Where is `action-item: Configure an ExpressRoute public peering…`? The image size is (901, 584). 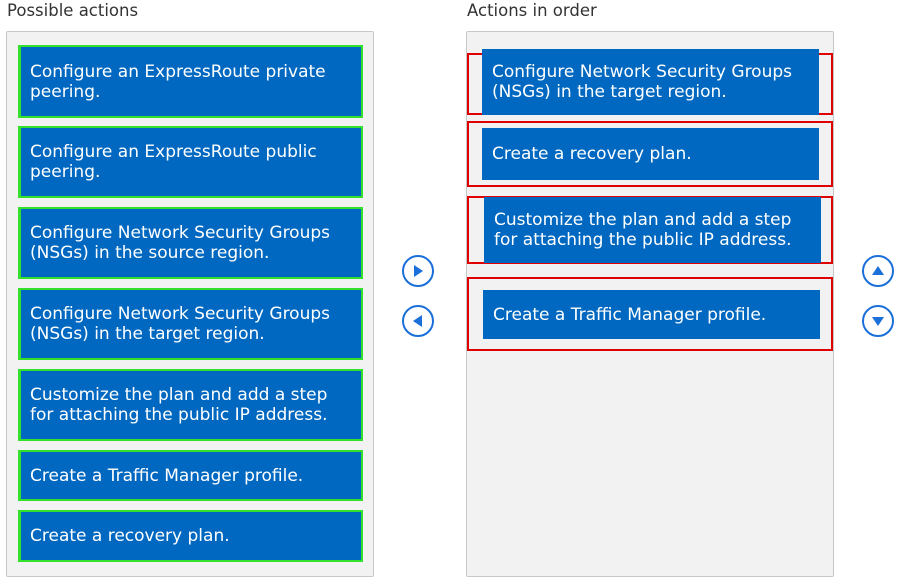
action-item: Configure an ExpressRoute public peering… is located at coordinates (190, 162).